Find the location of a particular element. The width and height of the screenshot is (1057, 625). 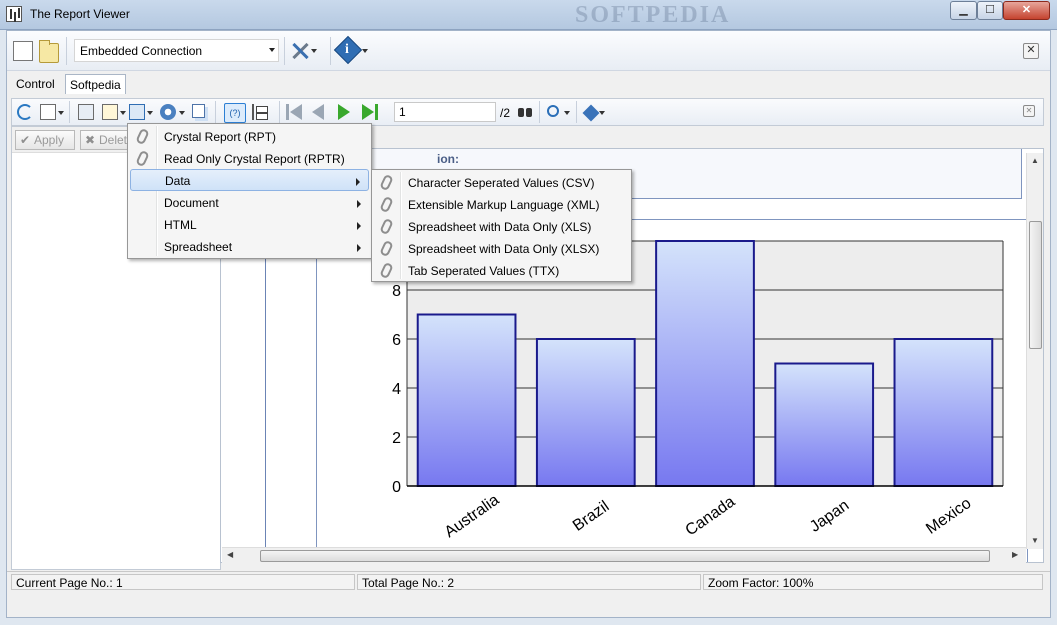

menu-item-label: Data is located at coordinates (178, 181).